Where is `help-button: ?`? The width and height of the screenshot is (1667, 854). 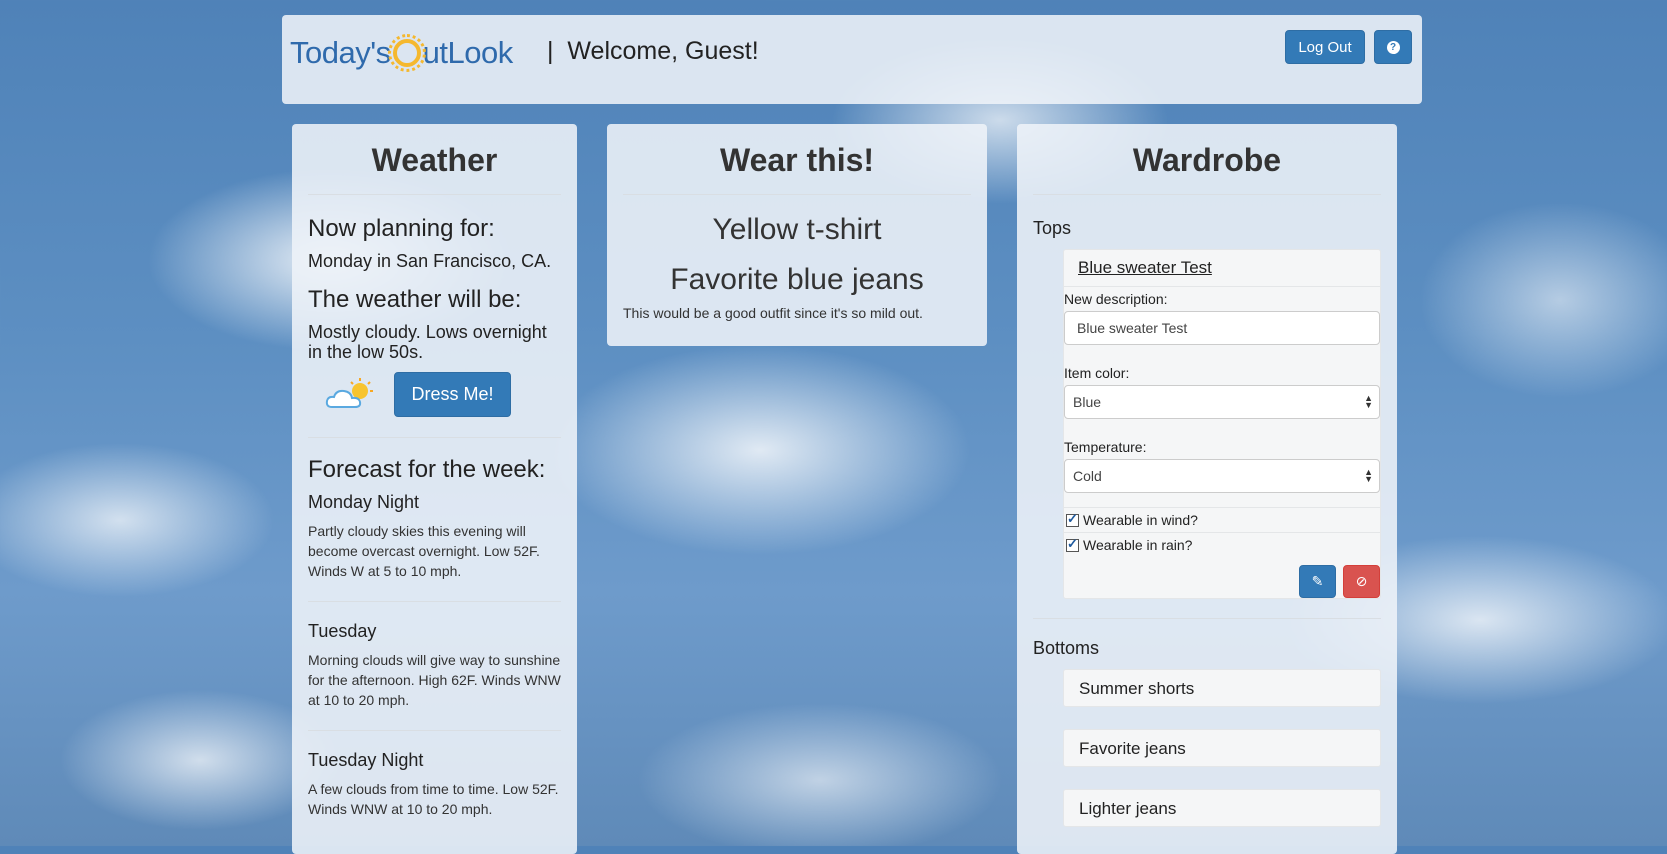
help-button: ? is located at coordinates (1393, 47).